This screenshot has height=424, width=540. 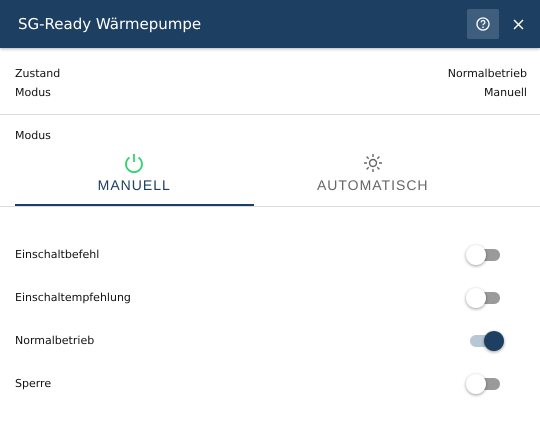 What do you see at coordinates (134, 163) in the screenshot?
I see `power-icon` at bounding box center [134, 163].